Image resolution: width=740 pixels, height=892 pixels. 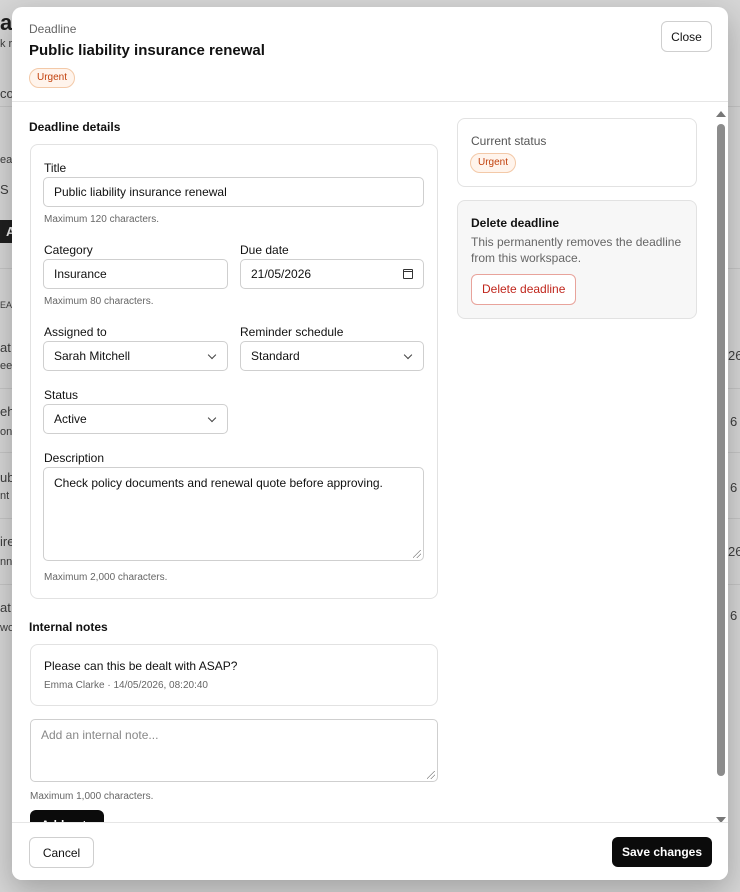 I want to click on internal-note-help: Maximum 1,000 characters., so click(x=92, y=796).